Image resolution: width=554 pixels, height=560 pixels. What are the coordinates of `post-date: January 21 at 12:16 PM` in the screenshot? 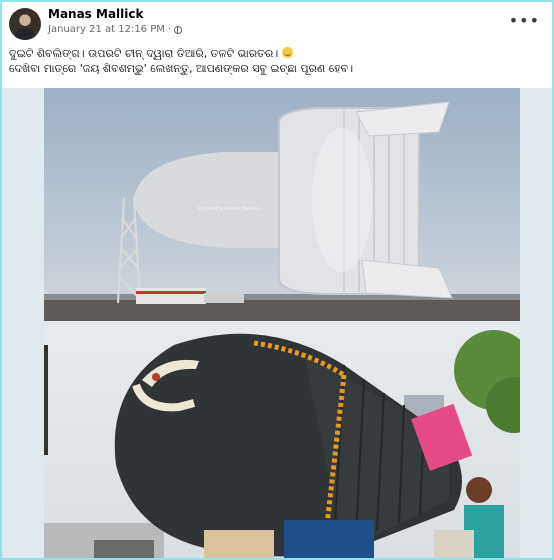 It's located at (106, 29).